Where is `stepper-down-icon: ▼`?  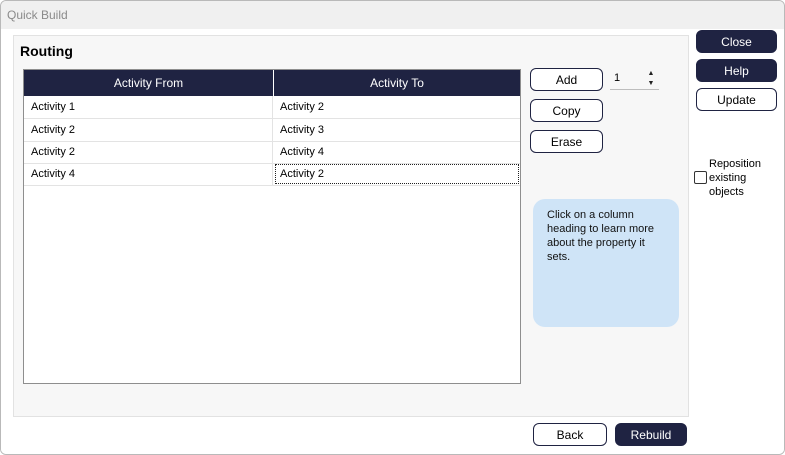 stepper-down-icon: ▼ is located at coordinates (651, 84).